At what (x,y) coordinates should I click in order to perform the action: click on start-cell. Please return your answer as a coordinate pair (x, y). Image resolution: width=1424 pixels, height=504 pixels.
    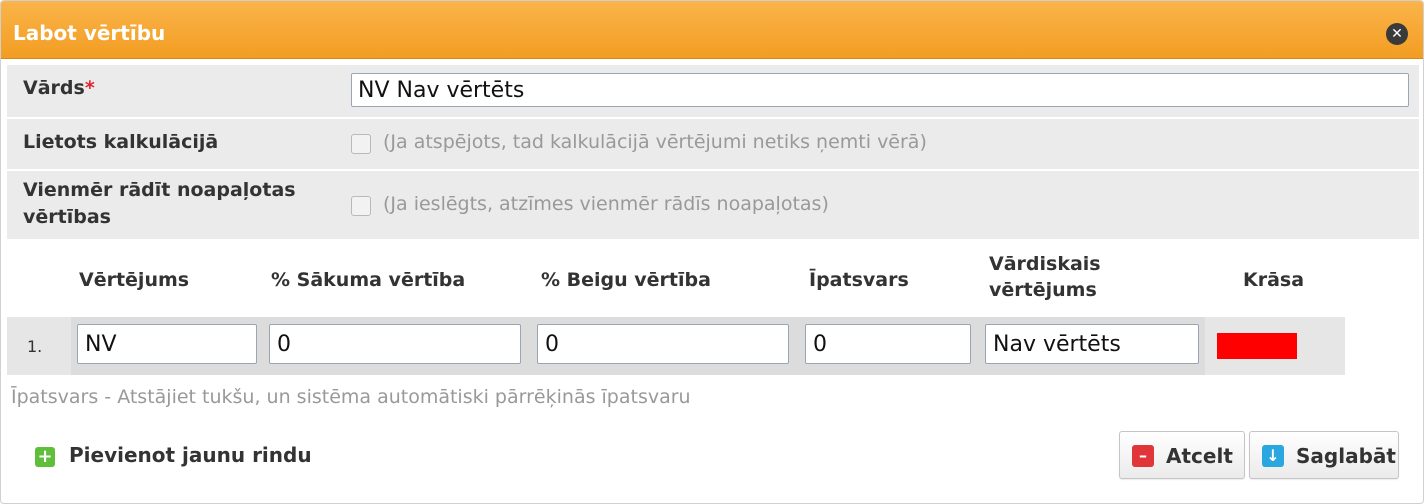
    Looking at the image, I should click on (397, 346).